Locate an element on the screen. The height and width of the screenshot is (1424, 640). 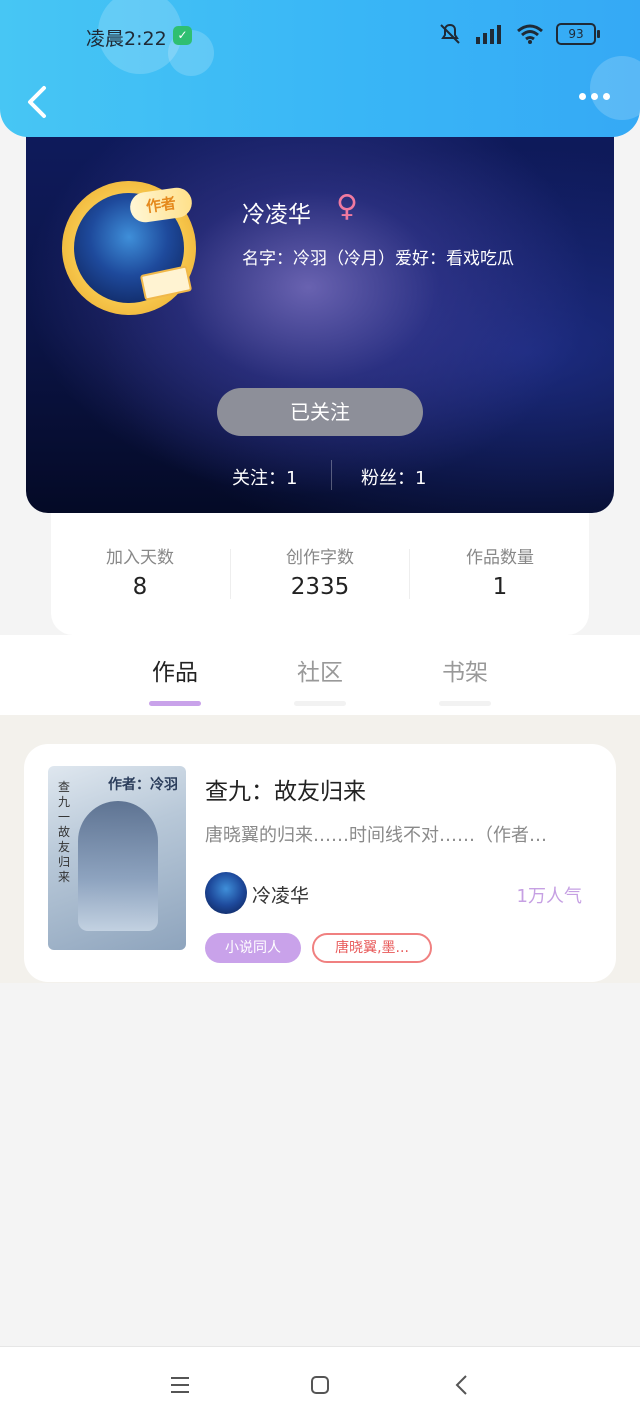
followers-count: 粉丝：1 is located at coordinates (393, 477).